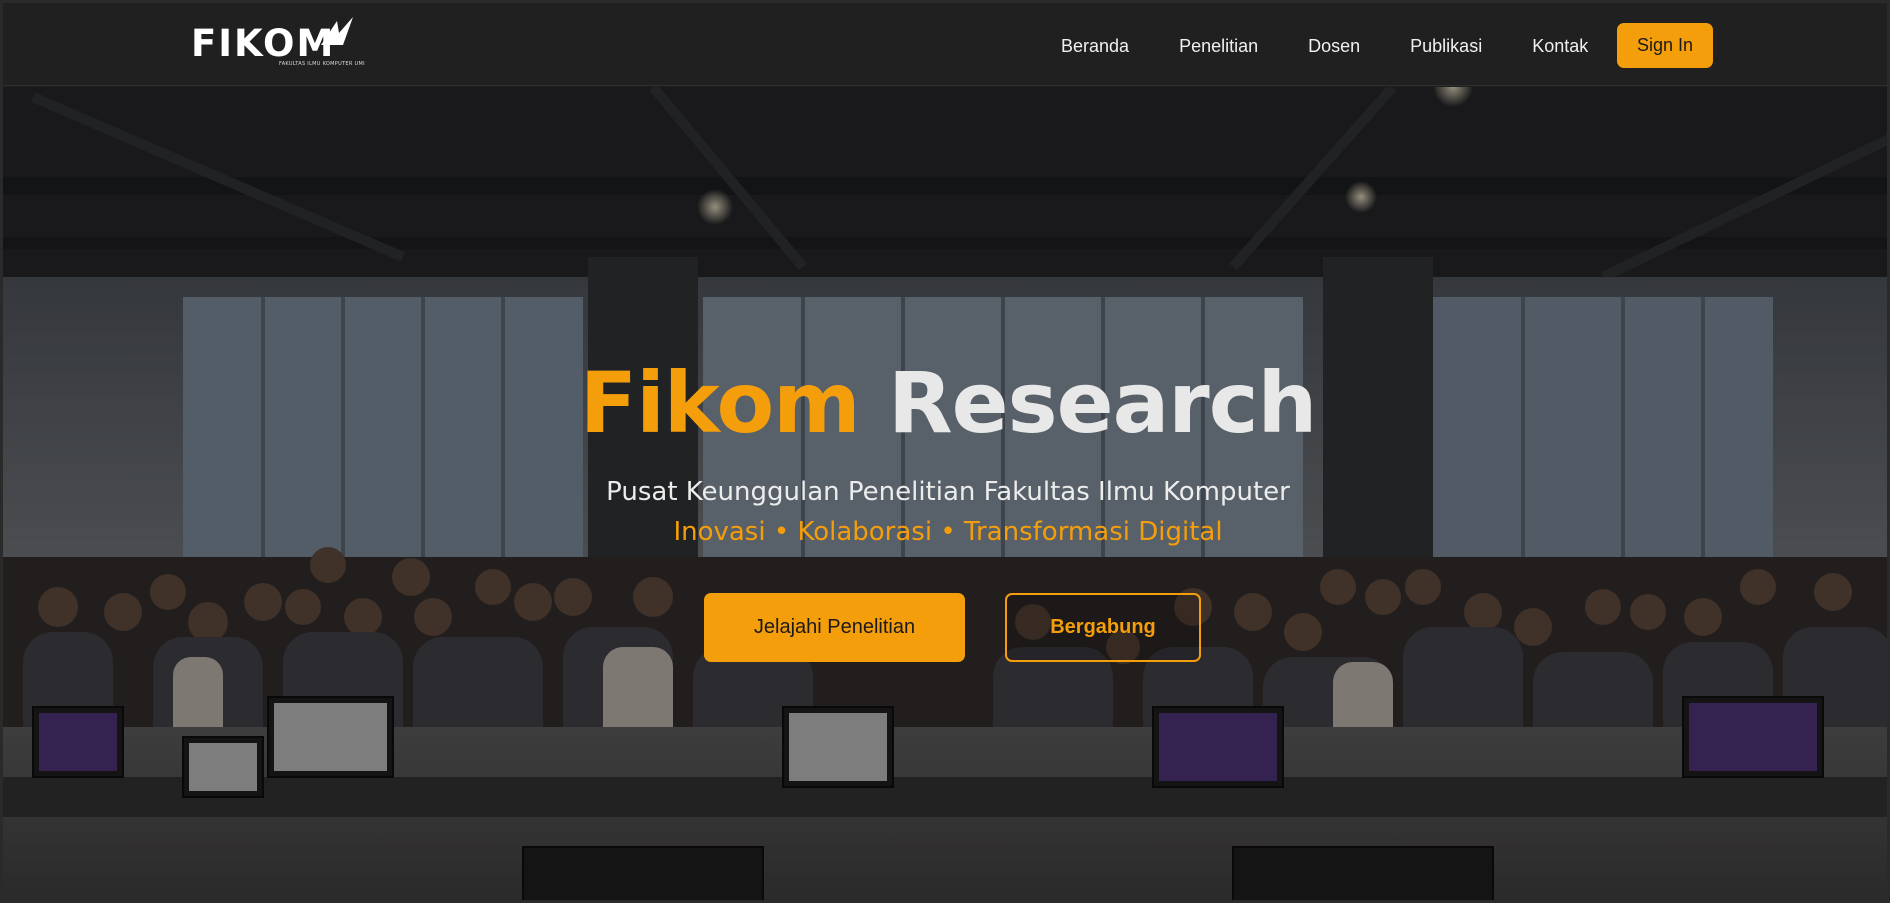 The width and height of the screenshot is (1890, 903). I want to click on sign-in-button: Sign In, so click(1665, 45).